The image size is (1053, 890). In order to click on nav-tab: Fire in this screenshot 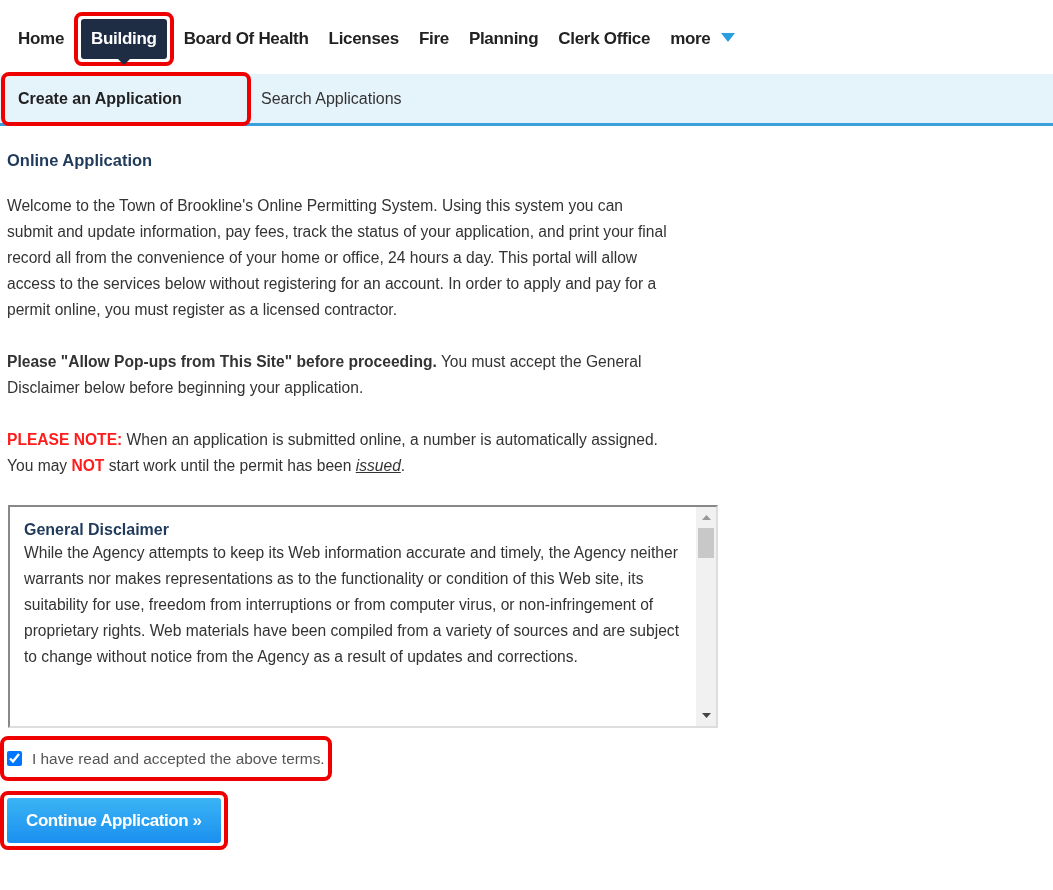, I will do `click(433, 39)`.